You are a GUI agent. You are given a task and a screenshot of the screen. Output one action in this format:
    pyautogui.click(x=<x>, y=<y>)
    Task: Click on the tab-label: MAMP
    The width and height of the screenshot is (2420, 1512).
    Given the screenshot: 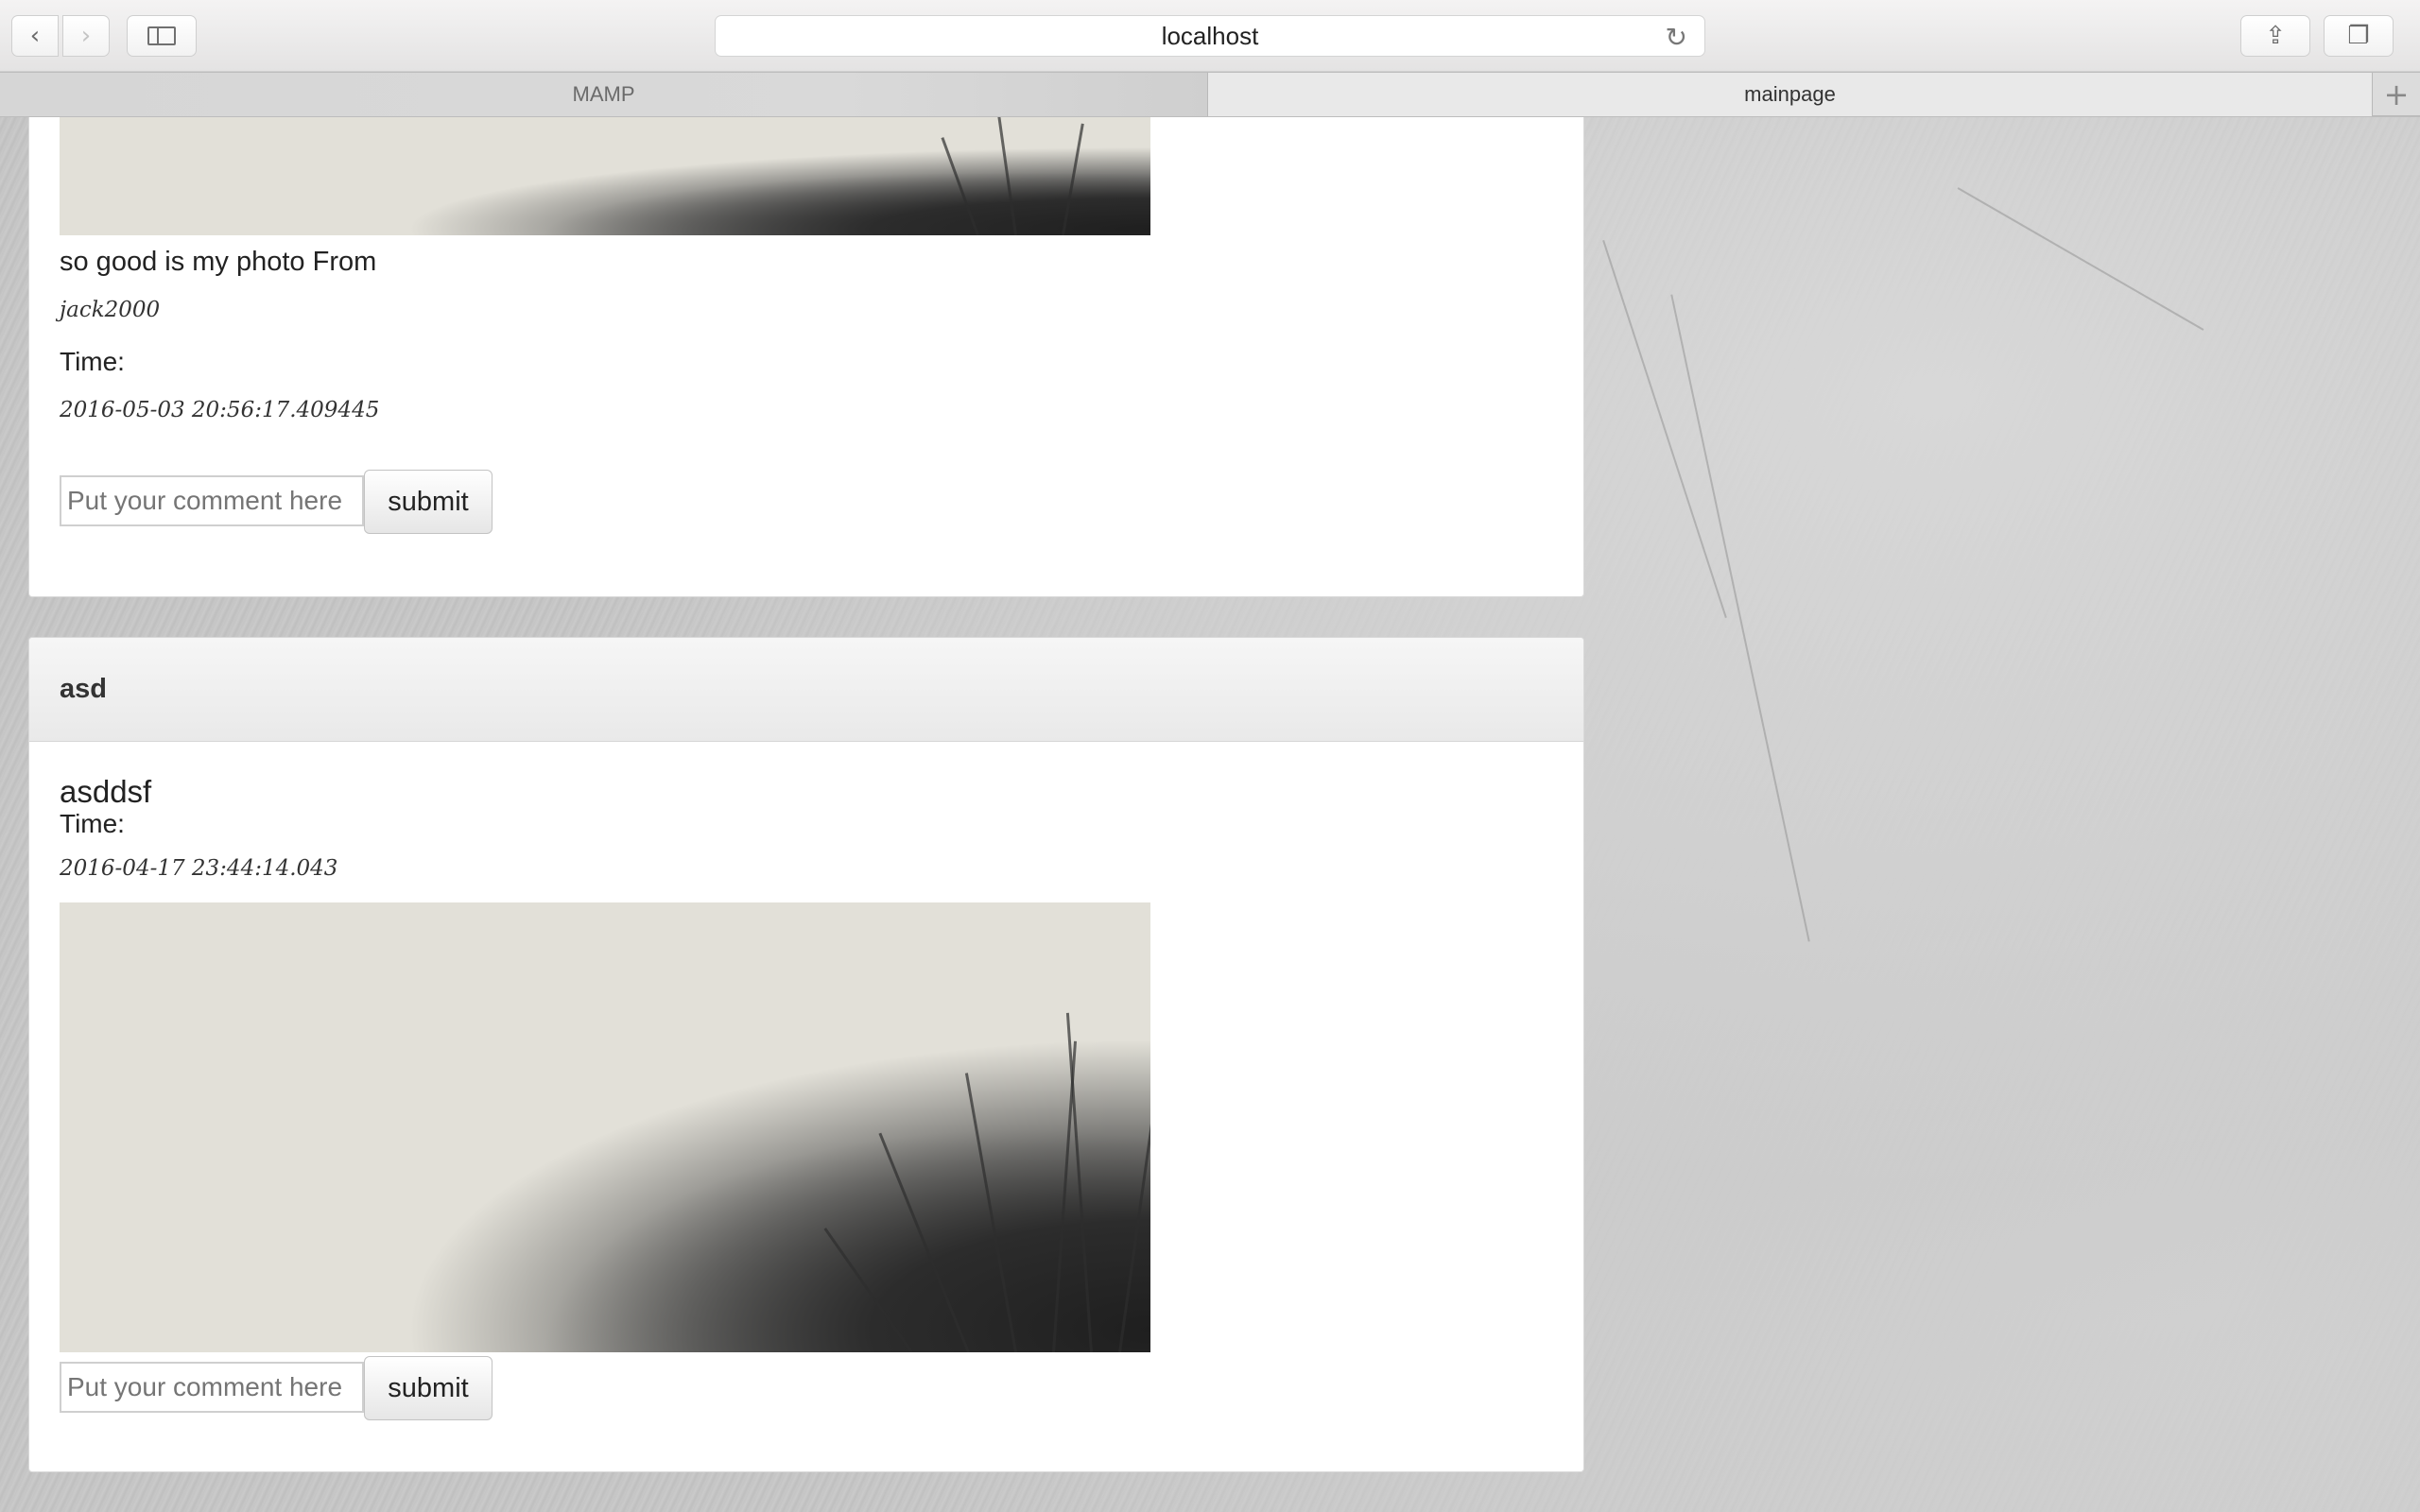 What is the action you would take?
    pyautogui.click(x=603, y=94)
    